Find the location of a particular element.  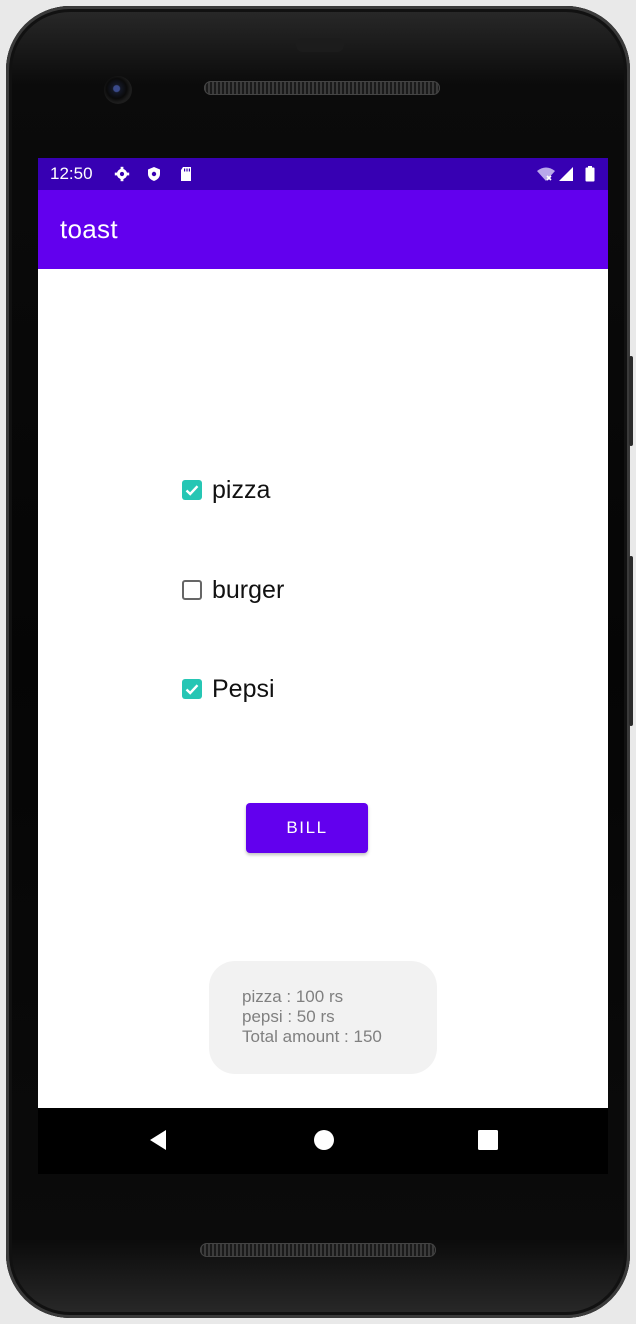

sd-card-icon is located at coordinates (186, 174).